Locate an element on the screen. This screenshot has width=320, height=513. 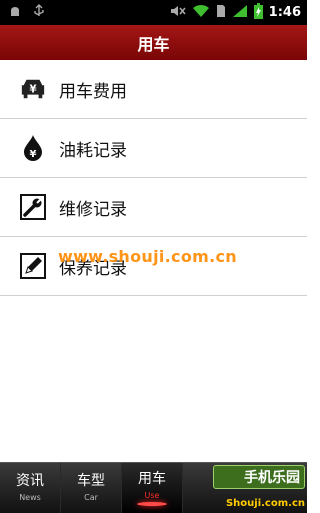
tab-use: 用车 Use is located at coordinates (152, 488).